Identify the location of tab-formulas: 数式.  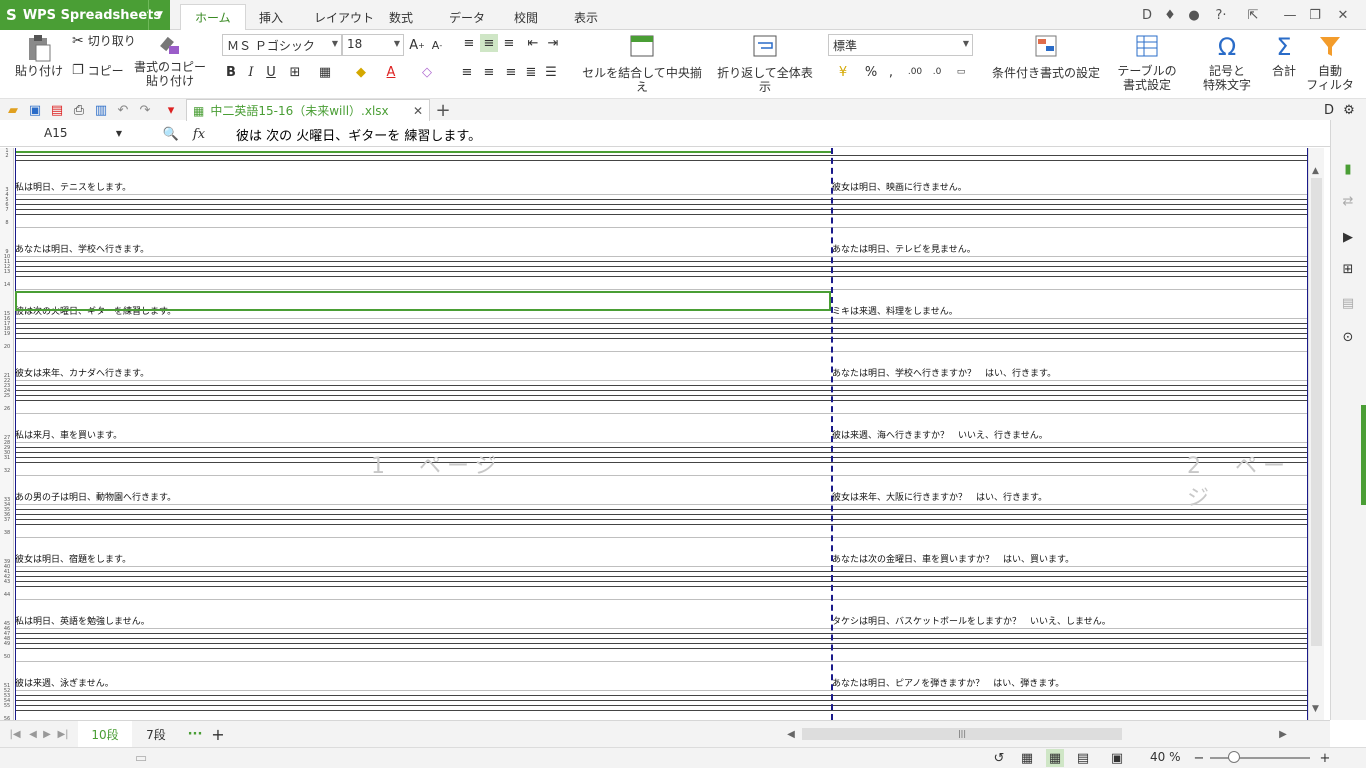
(401, 17).